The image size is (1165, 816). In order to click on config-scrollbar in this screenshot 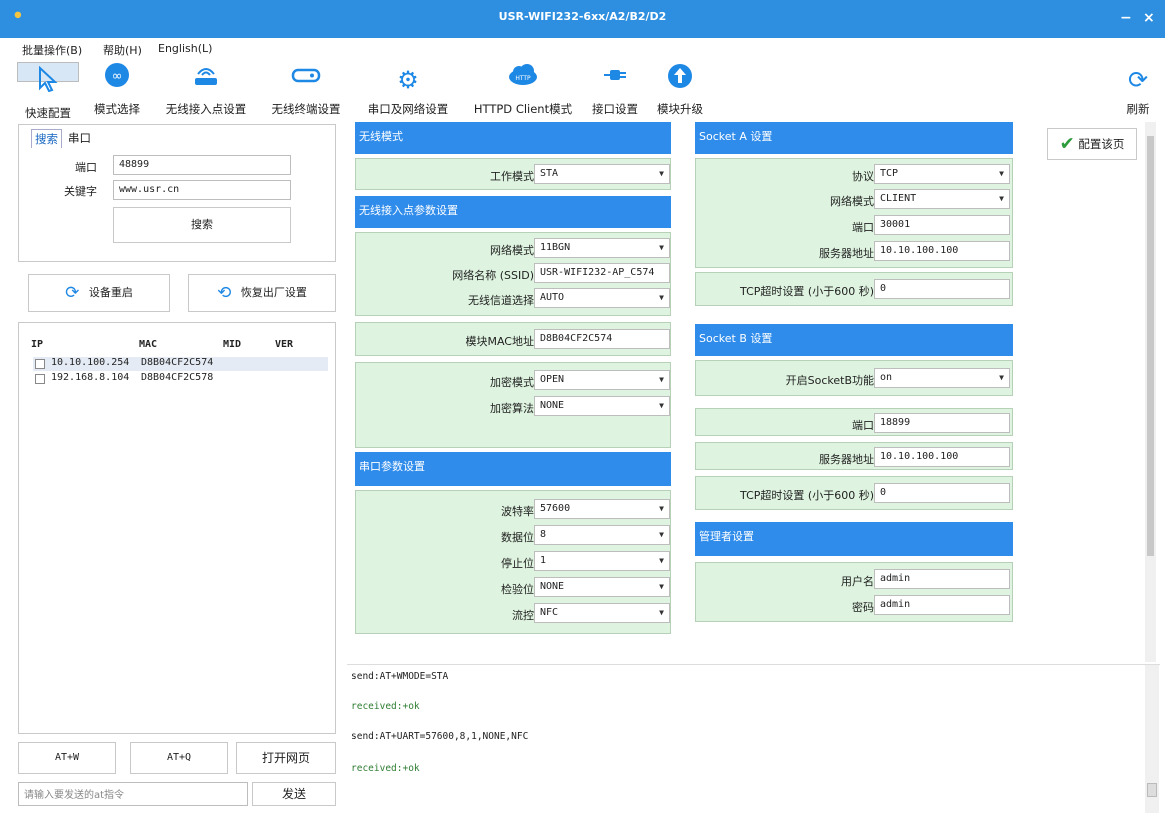, I will do `click(1150, 392)`.